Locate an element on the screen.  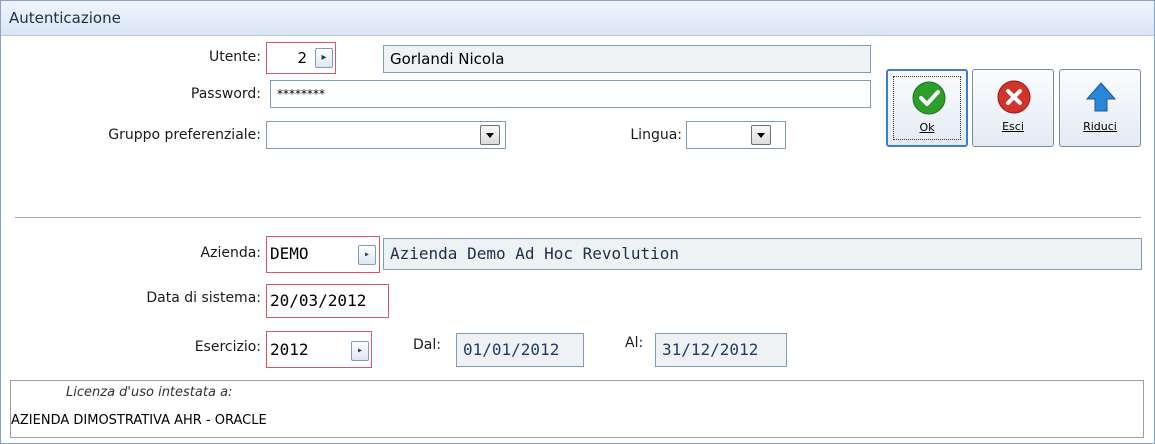
dal-value: 01/01/2012 is located at coordinates (511, 349).